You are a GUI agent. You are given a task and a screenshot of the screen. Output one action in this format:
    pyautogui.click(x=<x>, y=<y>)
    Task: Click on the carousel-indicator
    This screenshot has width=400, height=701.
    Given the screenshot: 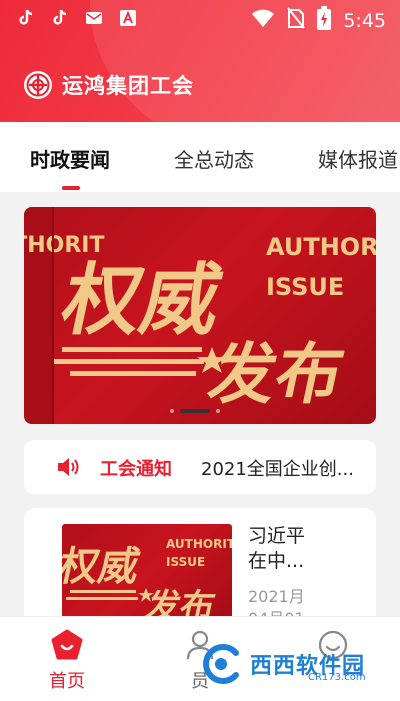 What is the action you would take?
    pyautogui.click(x=195, y=411)
    